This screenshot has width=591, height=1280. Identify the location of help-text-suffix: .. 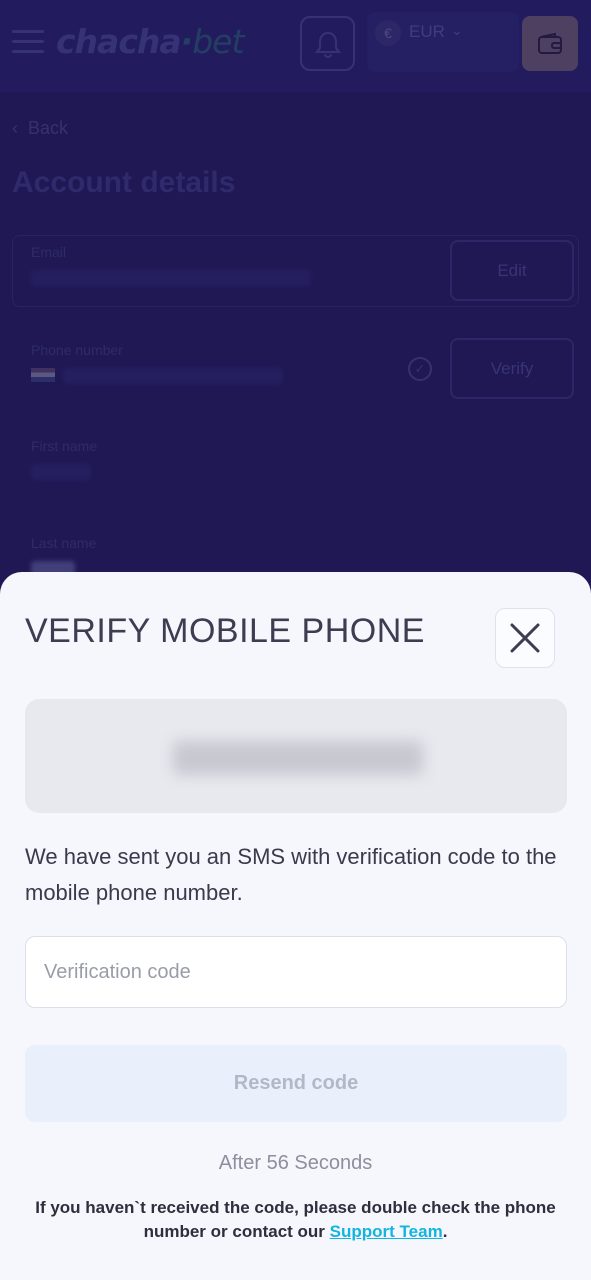
(445, 1231).